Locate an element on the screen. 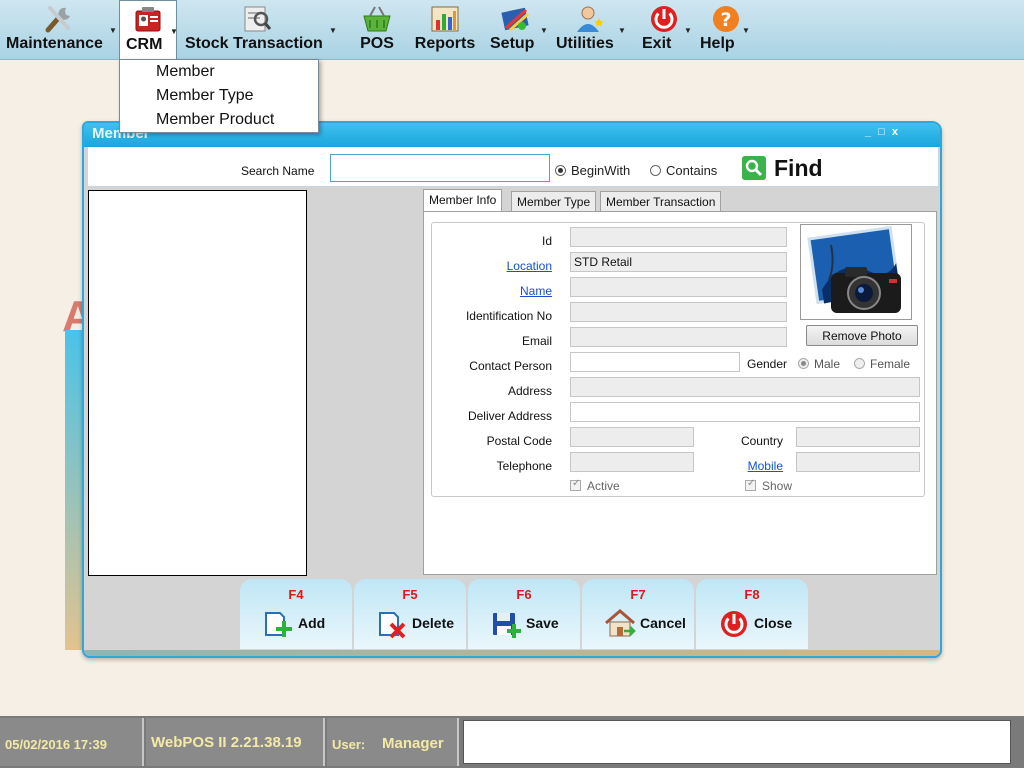  identification-no-field is located at coordinates (678, 312).